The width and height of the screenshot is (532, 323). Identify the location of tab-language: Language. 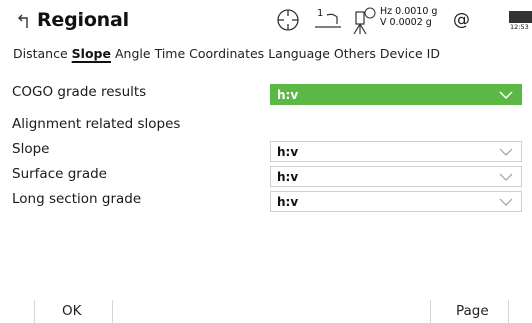
(299, 53).